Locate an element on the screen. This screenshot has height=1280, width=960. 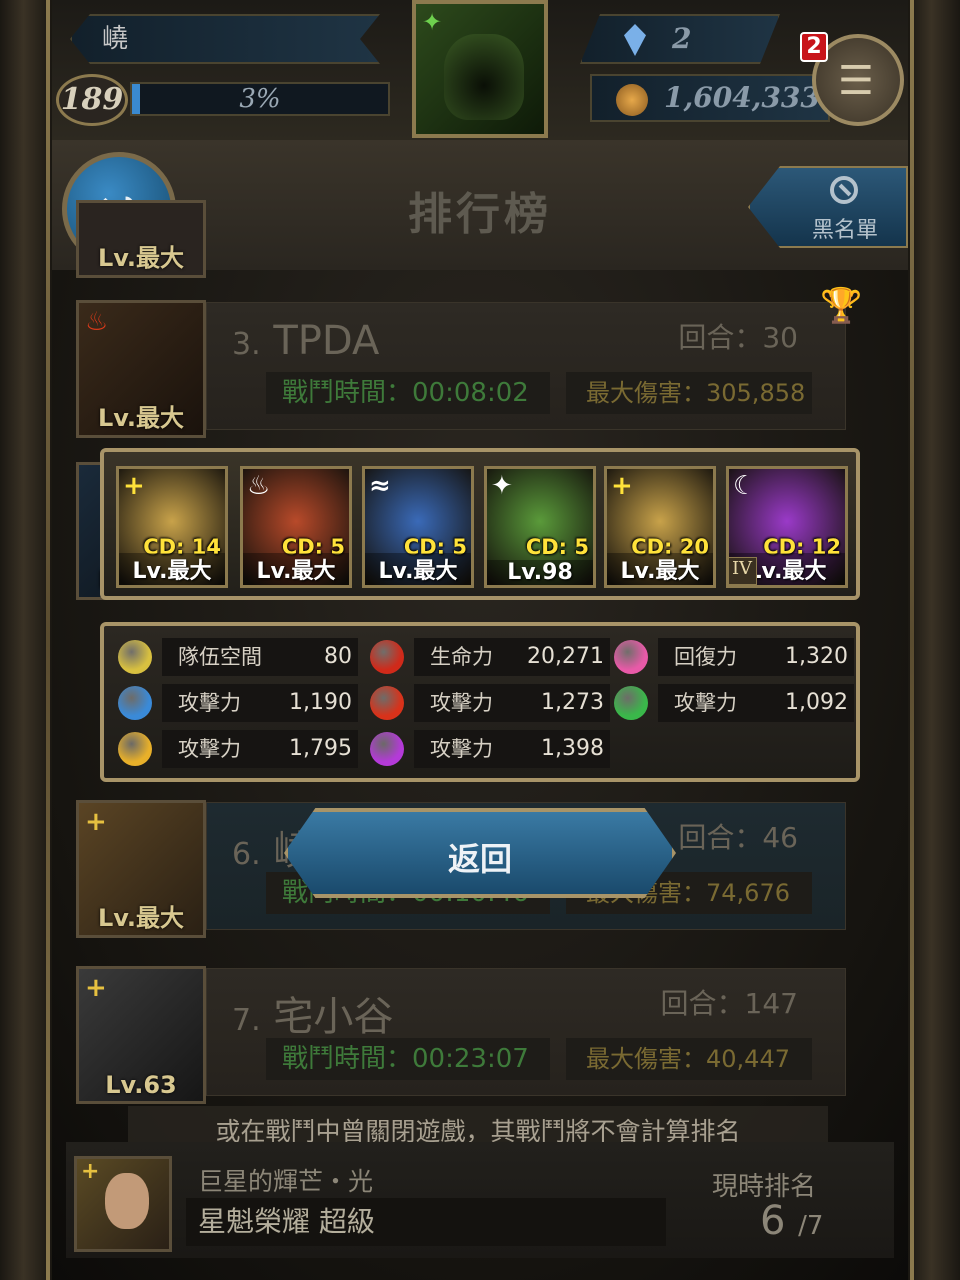
stat-water-attack: 攻擊力 1,190 is located at coordinates (238, 703).